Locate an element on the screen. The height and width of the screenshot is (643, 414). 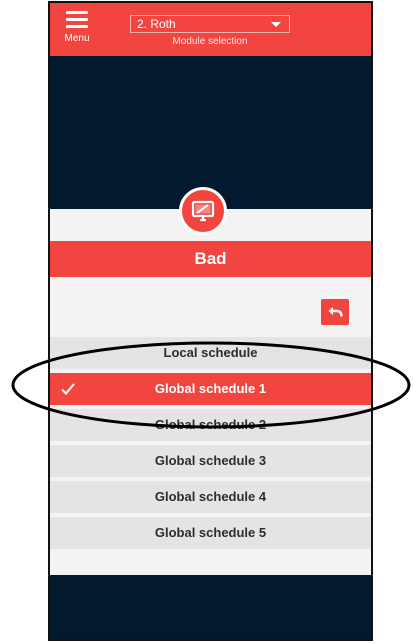
schedule-option-global-1: Global schedule 1 is located at coordinates (210, 389).